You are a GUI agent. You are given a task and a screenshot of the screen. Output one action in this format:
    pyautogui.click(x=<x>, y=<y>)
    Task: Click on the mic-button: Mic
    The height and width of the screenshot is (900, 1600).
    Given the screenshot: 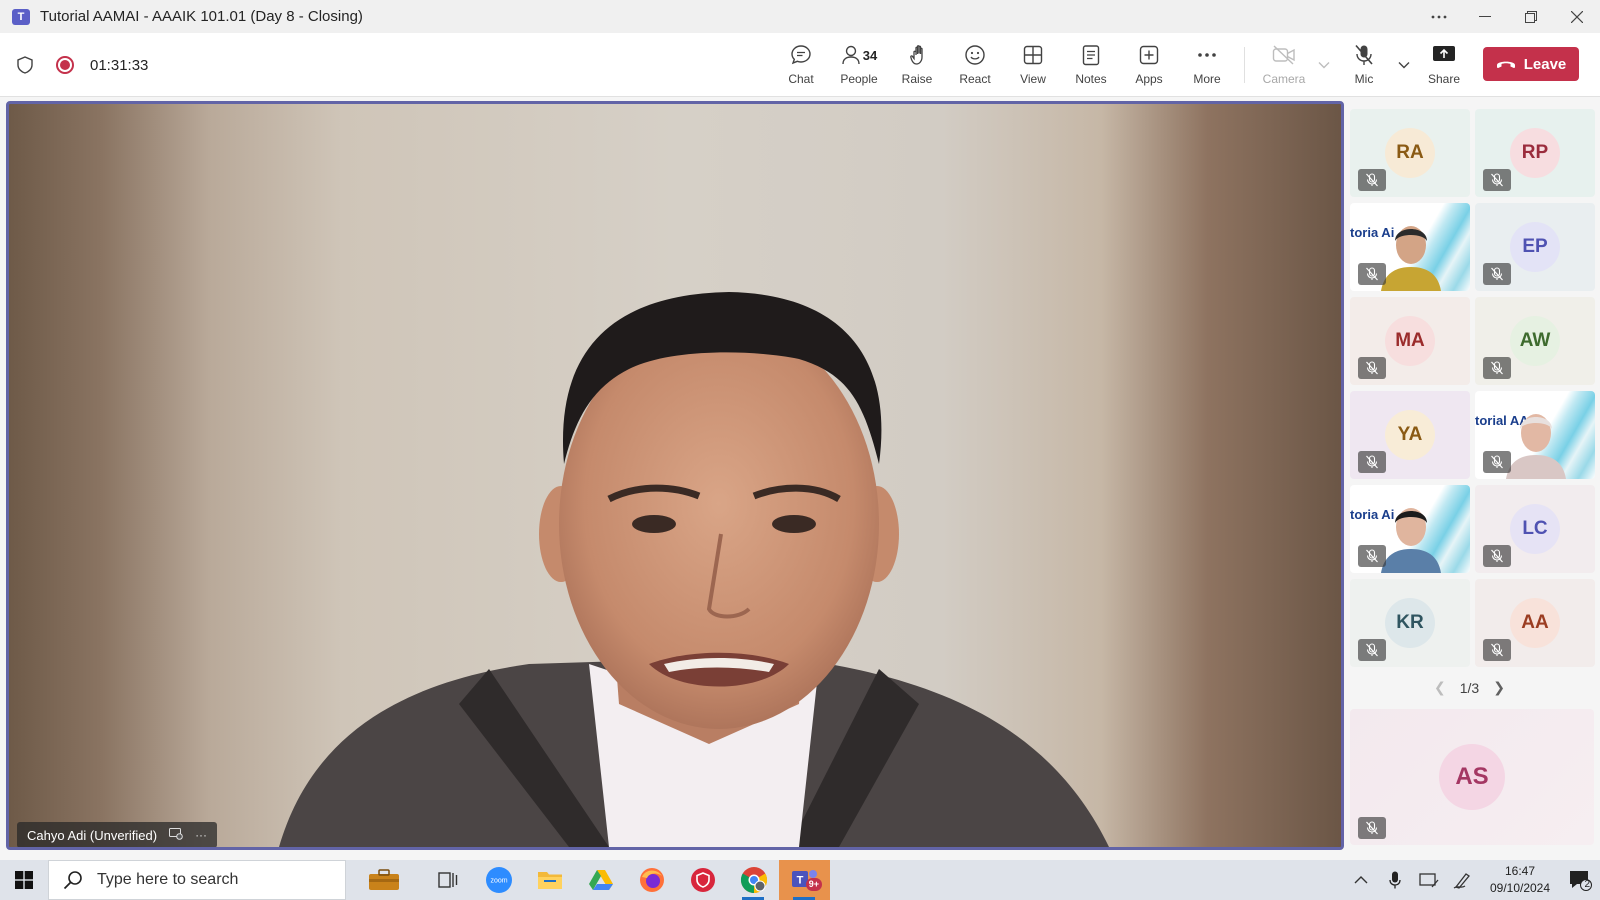 What is the action you would take?
    pyautogui.click(x=1364, y=65)
    